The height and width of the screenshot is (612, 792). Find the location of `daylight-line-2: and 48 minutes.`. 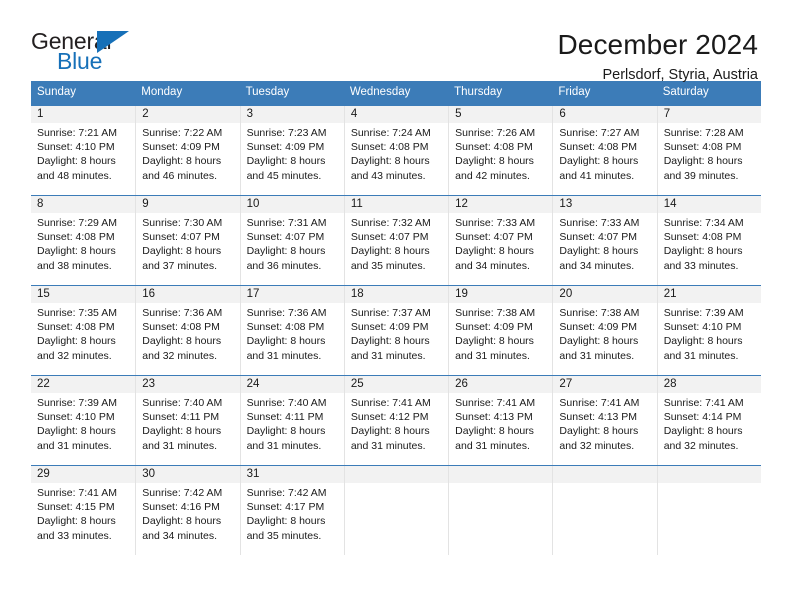

daylight-line-2: and 48 minutes. is located at coordinates (74, 175).